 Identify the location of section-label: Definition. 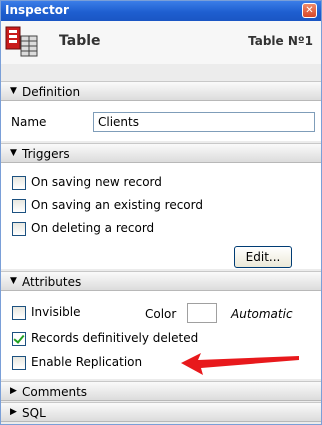
(51, 92).